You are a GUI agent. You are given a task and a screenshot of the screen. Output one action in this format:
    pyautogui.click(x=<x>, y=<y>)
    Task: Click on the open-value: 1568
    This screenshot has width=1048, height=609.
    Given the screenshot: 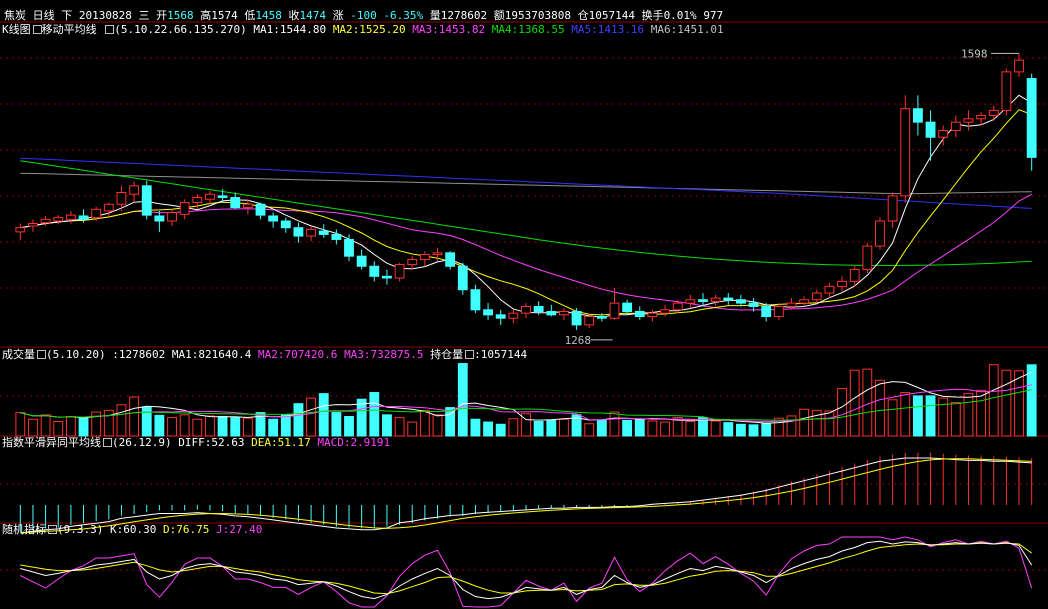 What is the action you would take?
    pyautogui.click(x=180, y=15)
    